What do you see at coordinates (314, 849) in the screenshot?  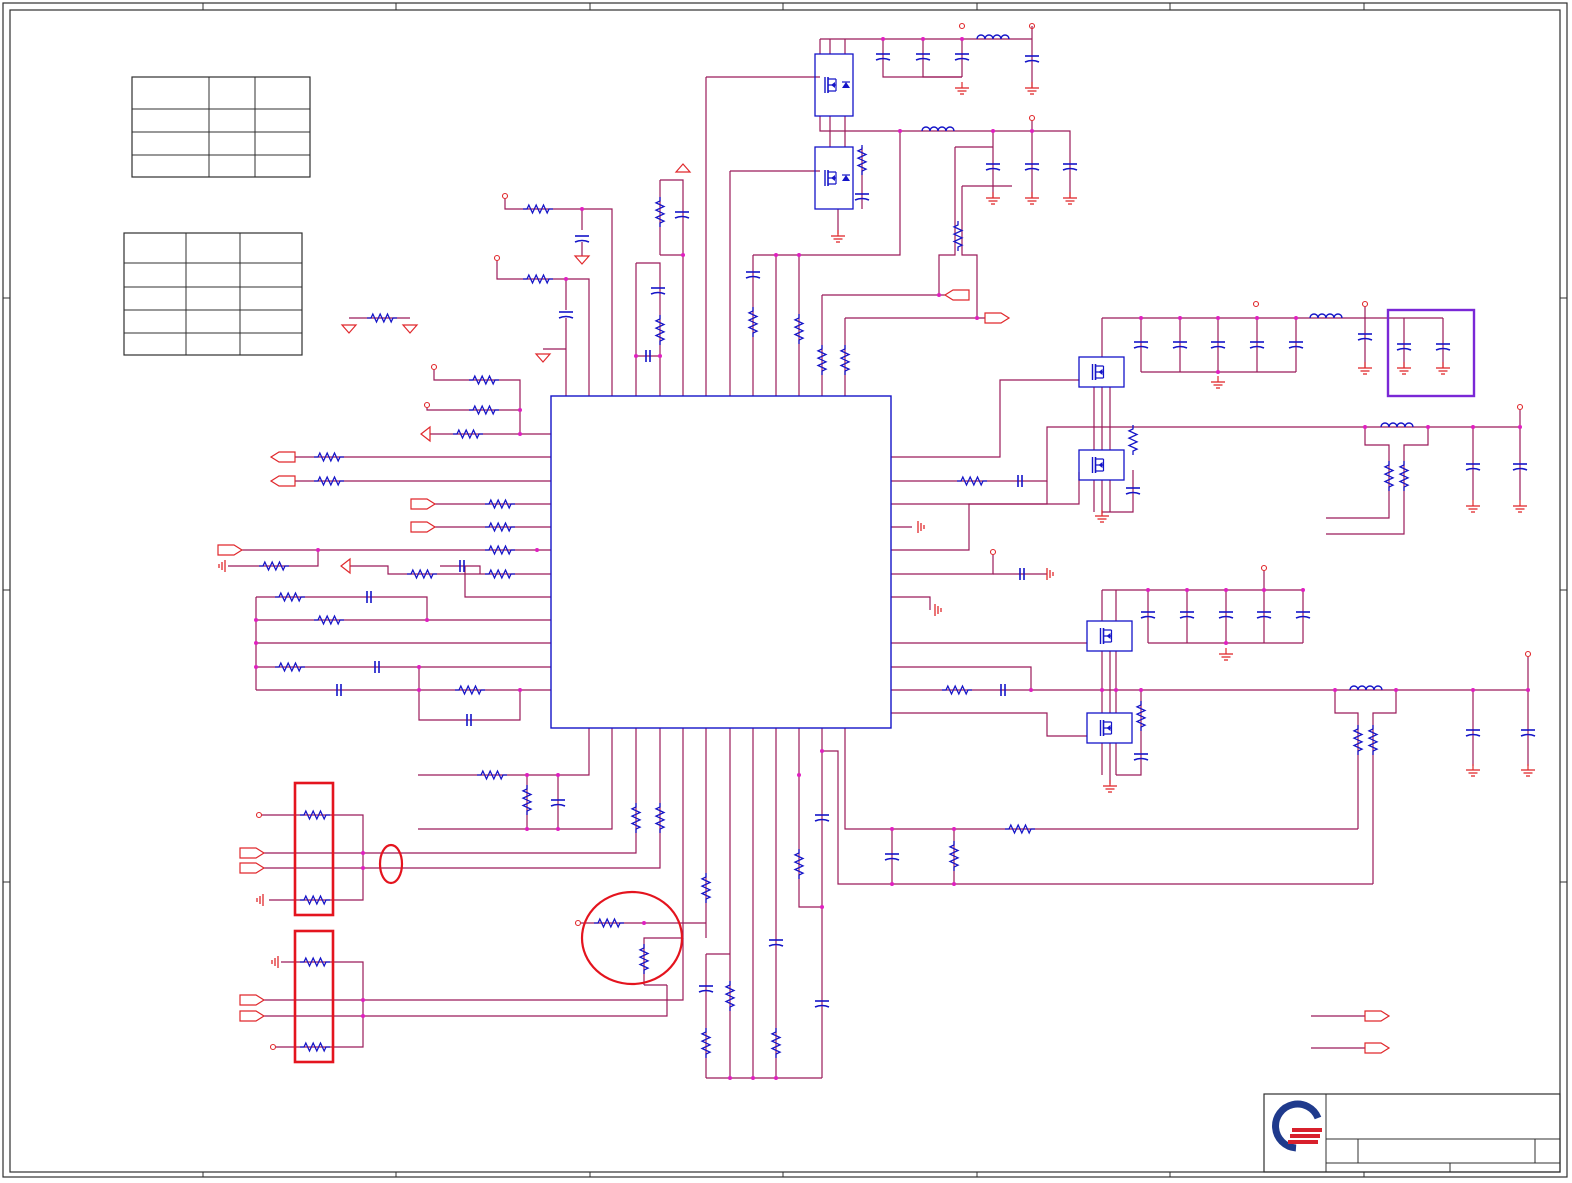 I see `highlight-box` at bounding box center [314, 849].